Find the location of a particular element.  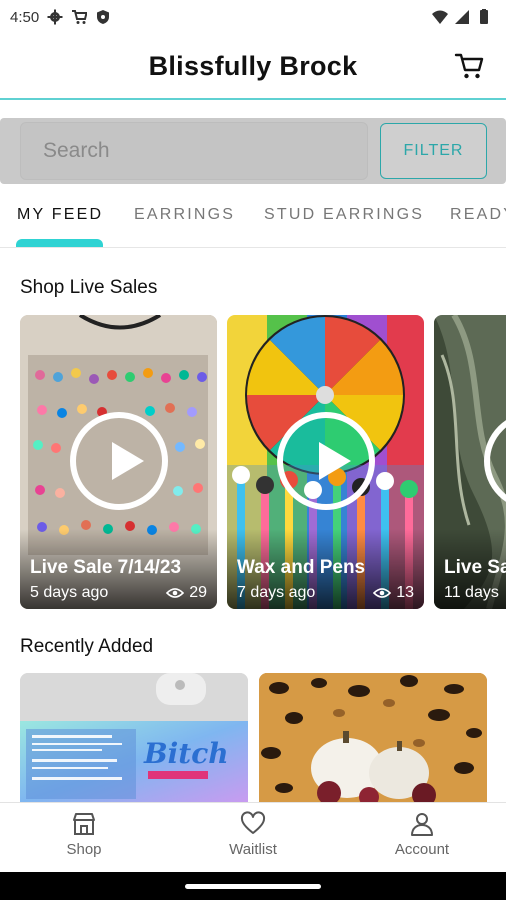

product-image is located at coordinates (373, 738).